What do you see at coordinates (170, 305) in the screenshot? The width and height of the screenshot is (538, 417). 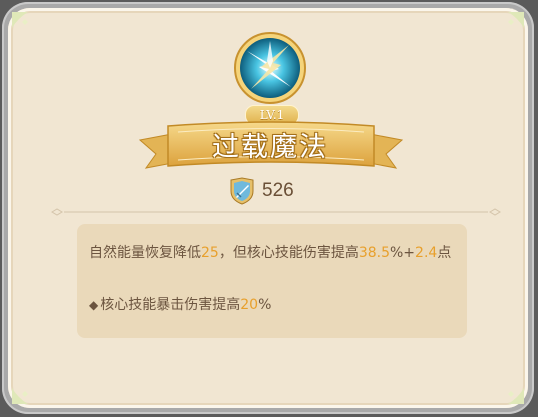 I see `effect-text: 核心技能暴击伤害提高` at bounding box center [170, 305].